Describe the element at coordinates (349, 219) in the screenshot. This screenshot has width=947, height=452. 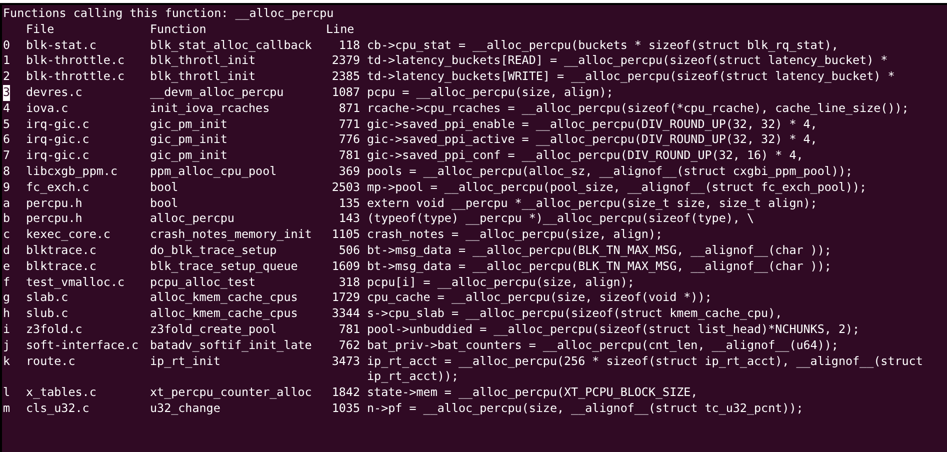
I see `line-number: 143` at that location.